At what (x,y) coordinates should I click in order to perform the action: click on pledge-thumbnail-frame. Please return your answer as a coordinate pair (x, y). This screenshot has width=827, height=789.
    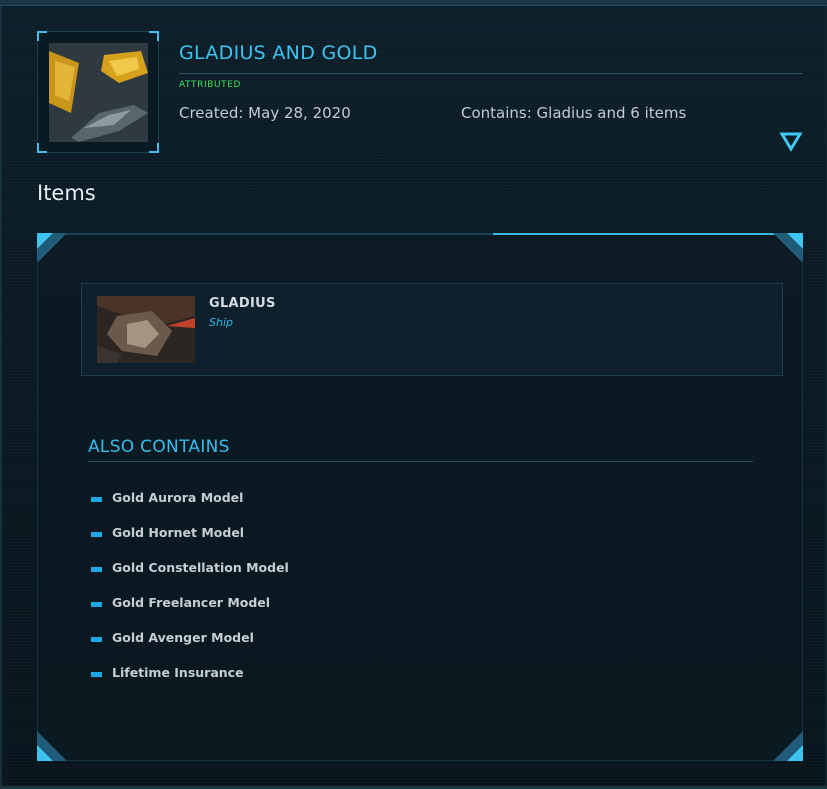
    Looking at the image, I should click on (98, 92).